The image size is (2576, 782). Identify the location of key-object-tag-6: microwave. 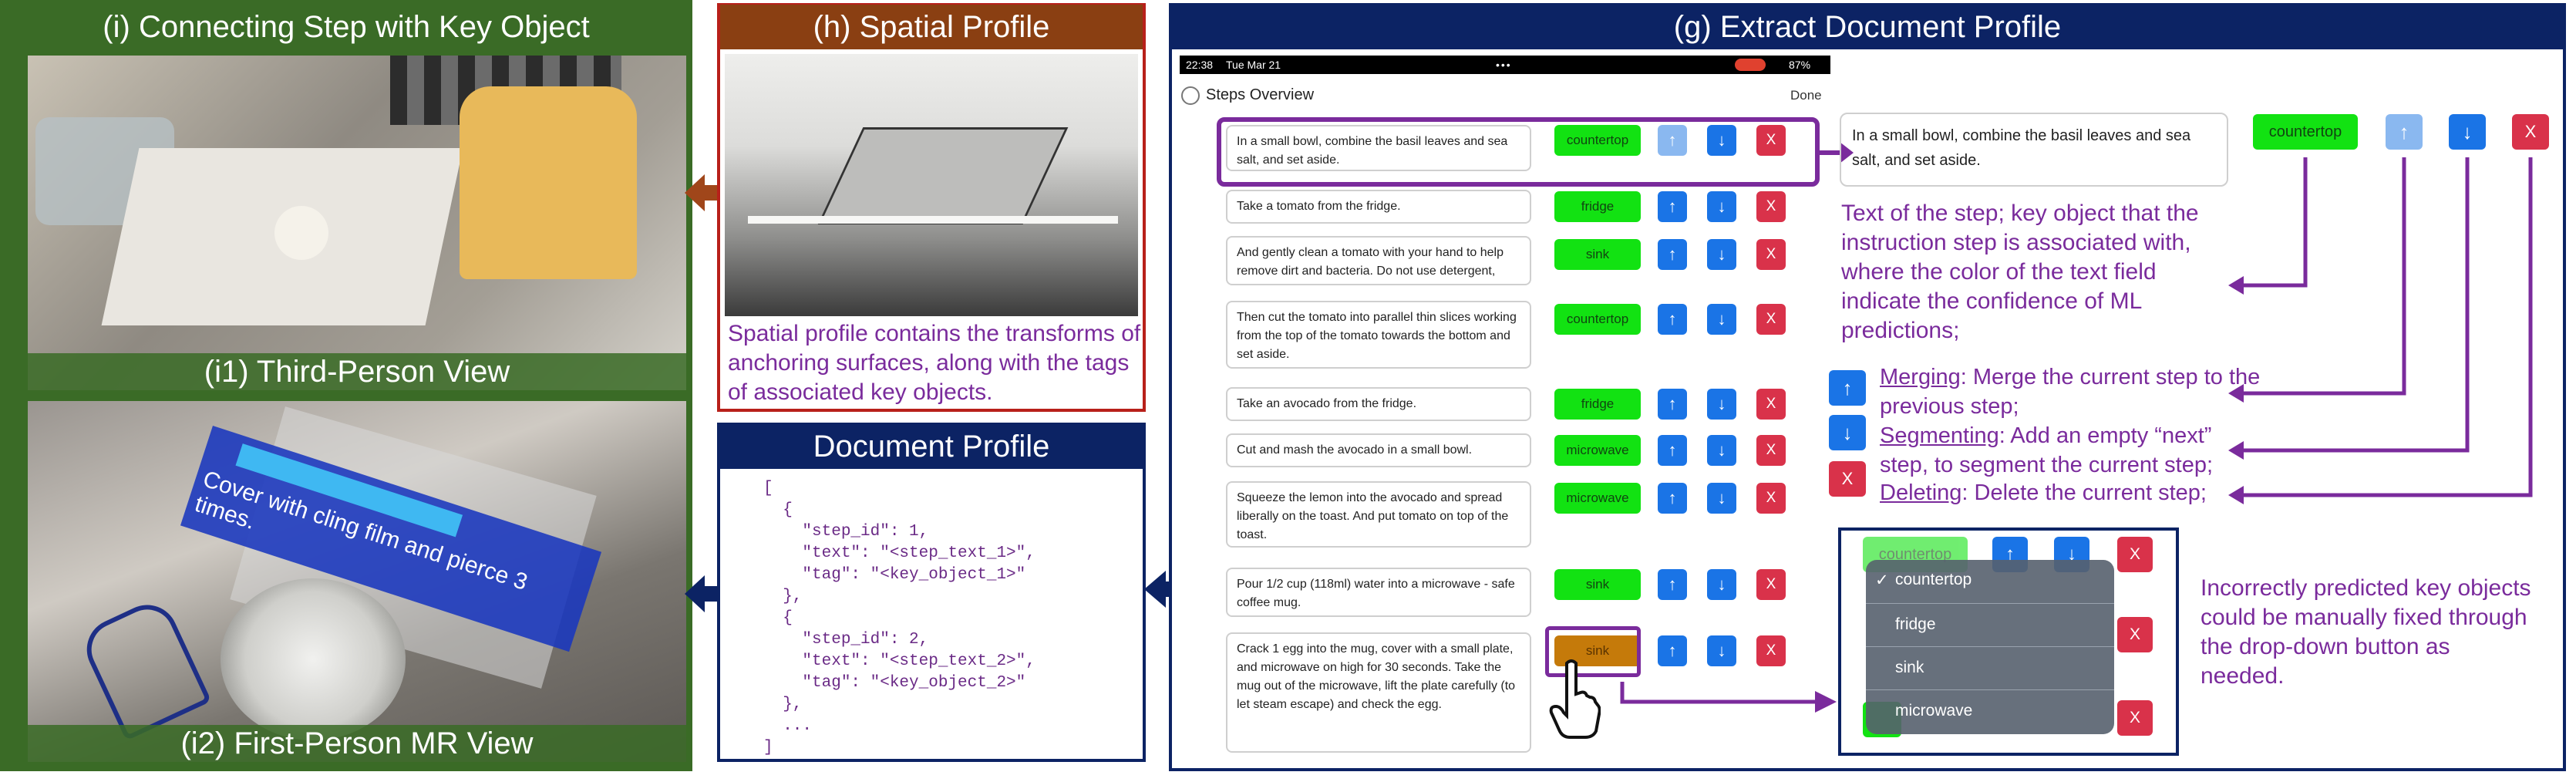
(1598, 451).